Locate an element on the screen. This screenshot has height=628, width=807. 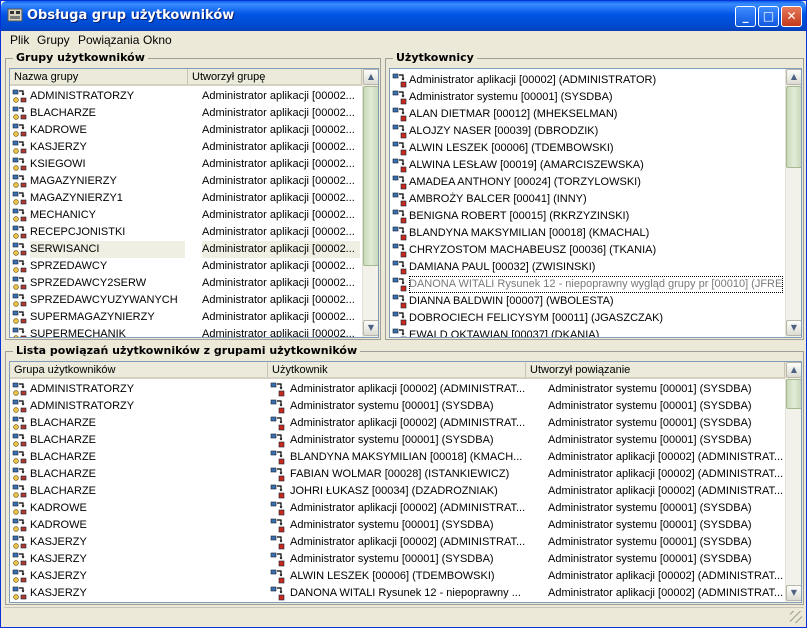
menu-powiazania: Powiązania is located at coordinates (108, 40).